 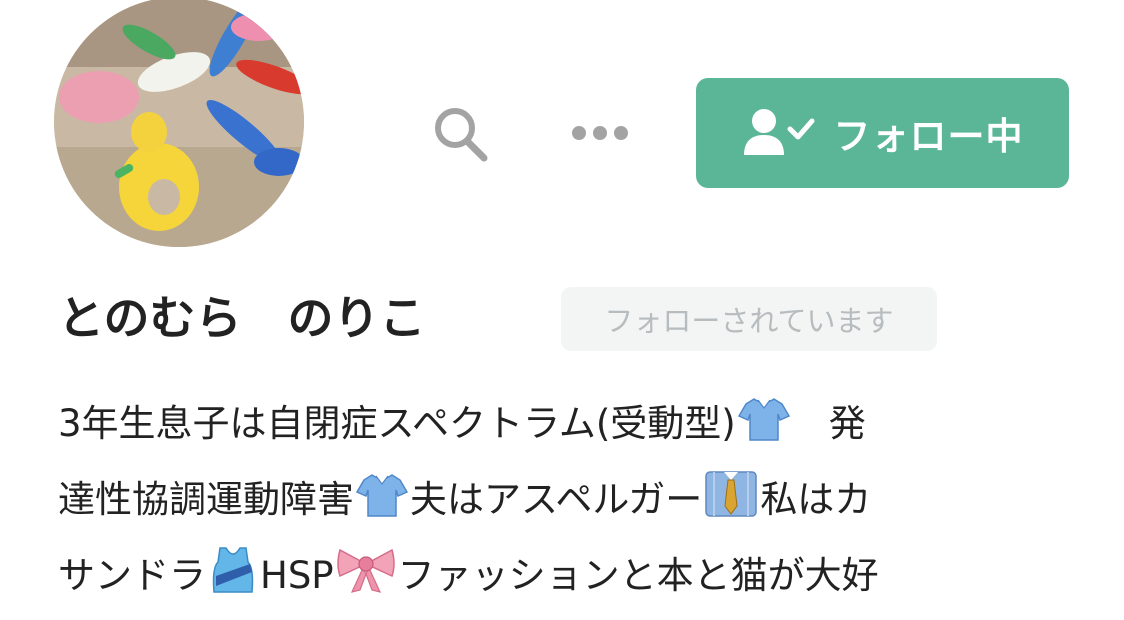 What do you see at coordinates (638, 575) in the screenshot?
I see `bio-text: ファッションと本と猫が大好` at bounding box center [638, 575].